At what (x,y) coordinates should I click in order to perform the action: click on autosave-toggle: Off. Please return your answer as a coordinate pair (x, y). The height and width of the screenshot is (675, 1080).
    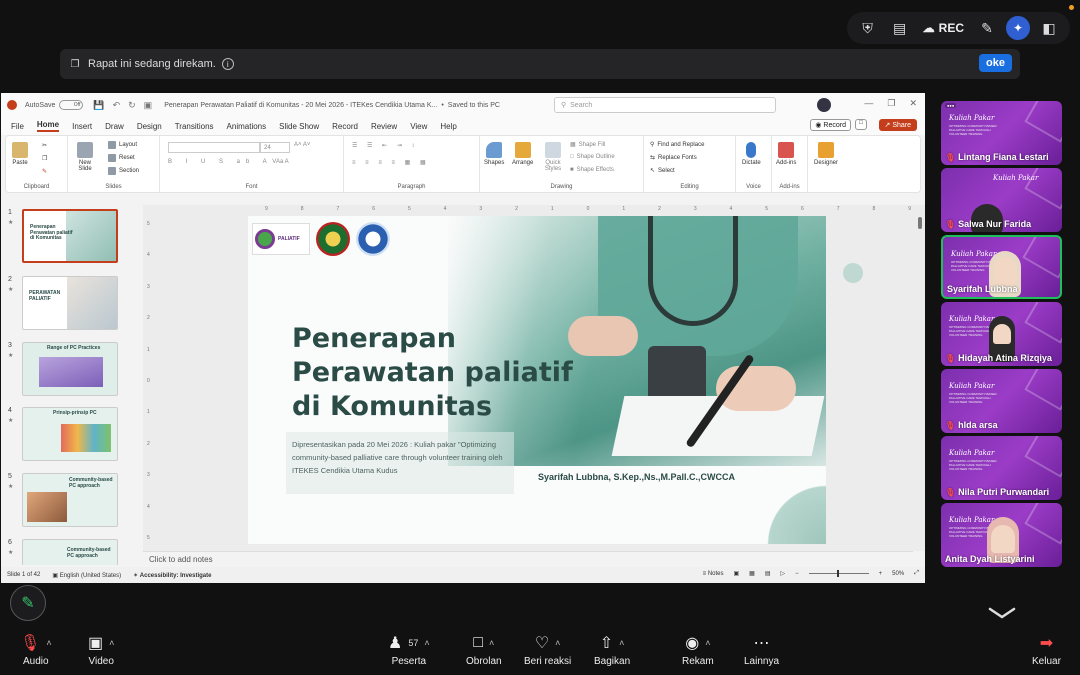
    Looking at the image, I should click on (71, 105).